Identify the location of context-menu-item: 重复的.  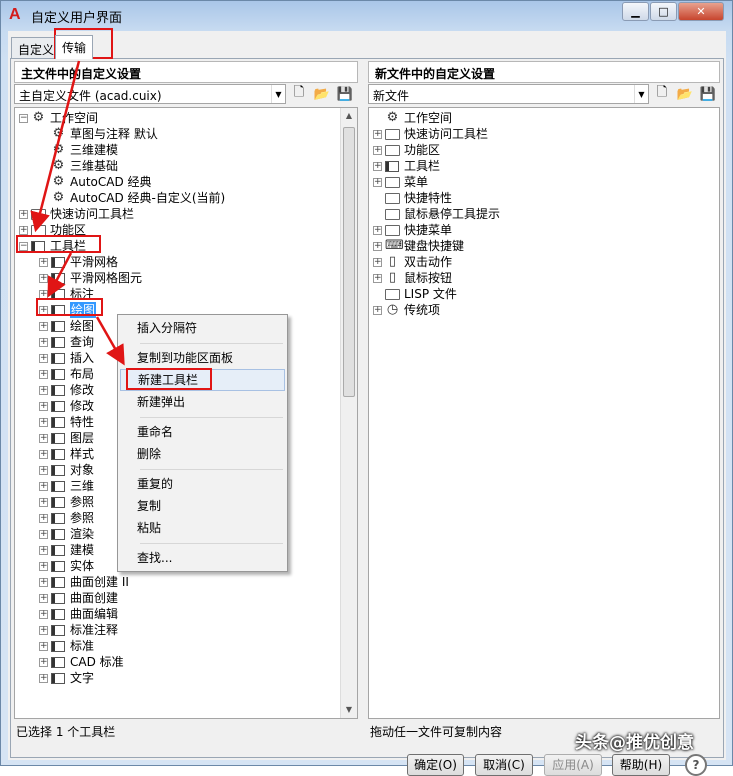
(202, 484).